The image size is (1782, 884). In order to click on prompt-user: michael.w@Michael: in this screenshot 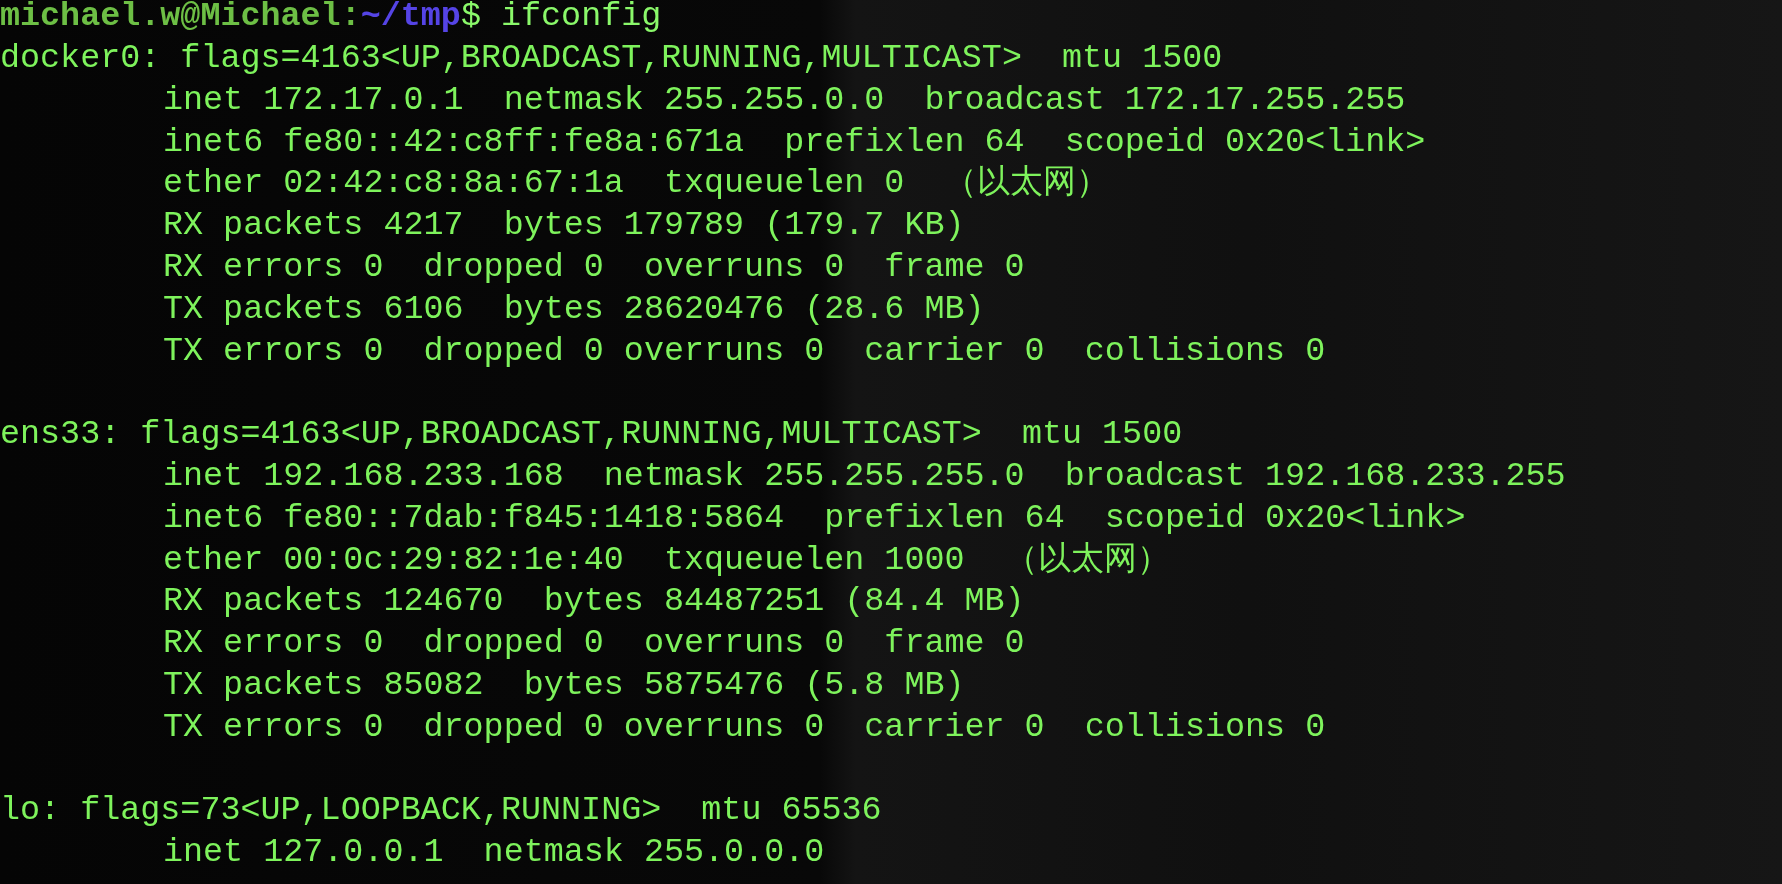, I will do `click(180, 17)`.